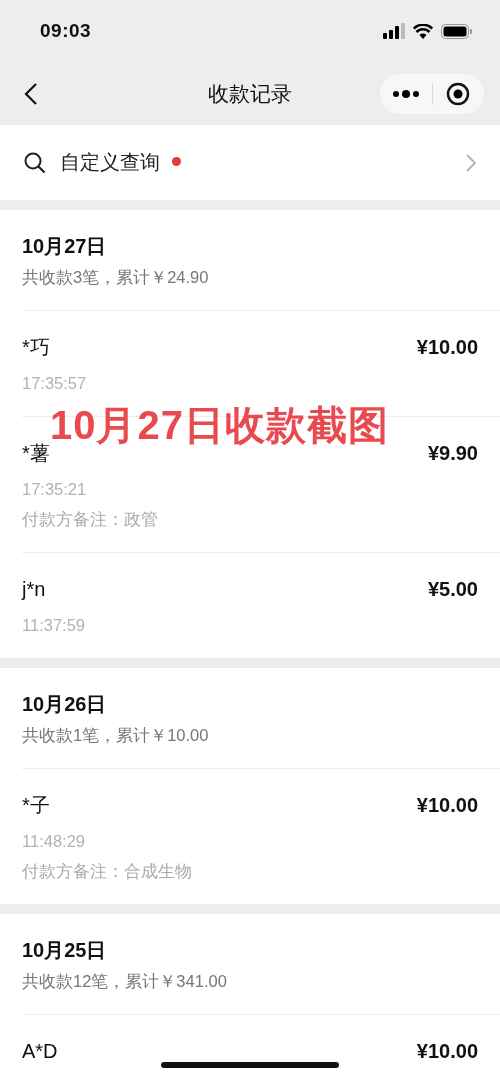 This screenshot has width=500, height=1078. I want to click on battery-icon, so click(456, 31).